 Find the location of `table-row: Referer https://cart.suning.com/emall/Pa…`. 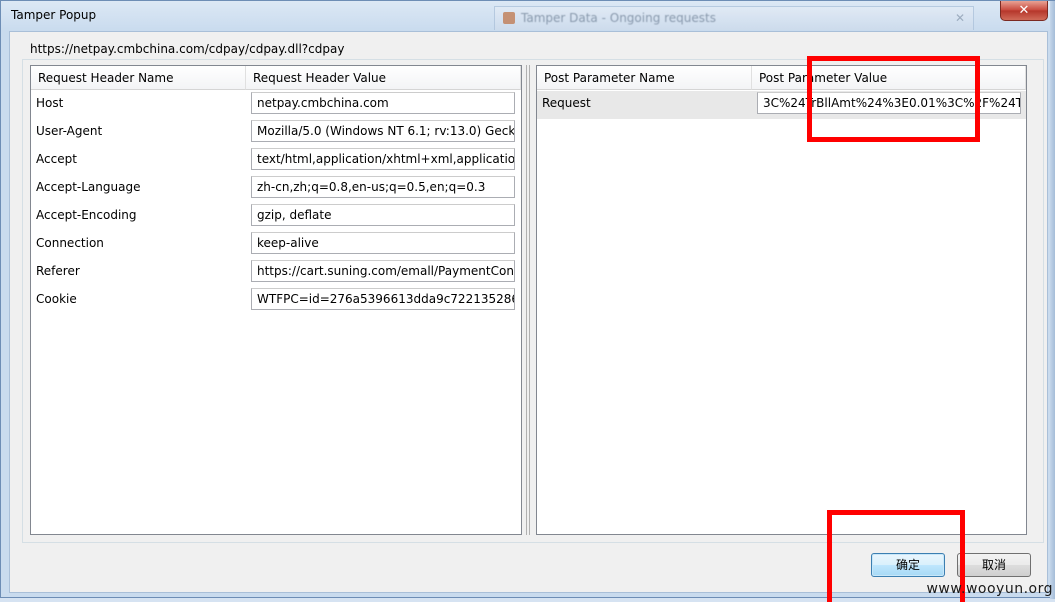

table-row: Referer https://cart.suning.com/emall/Pa… is located at coordinates (276, 273).